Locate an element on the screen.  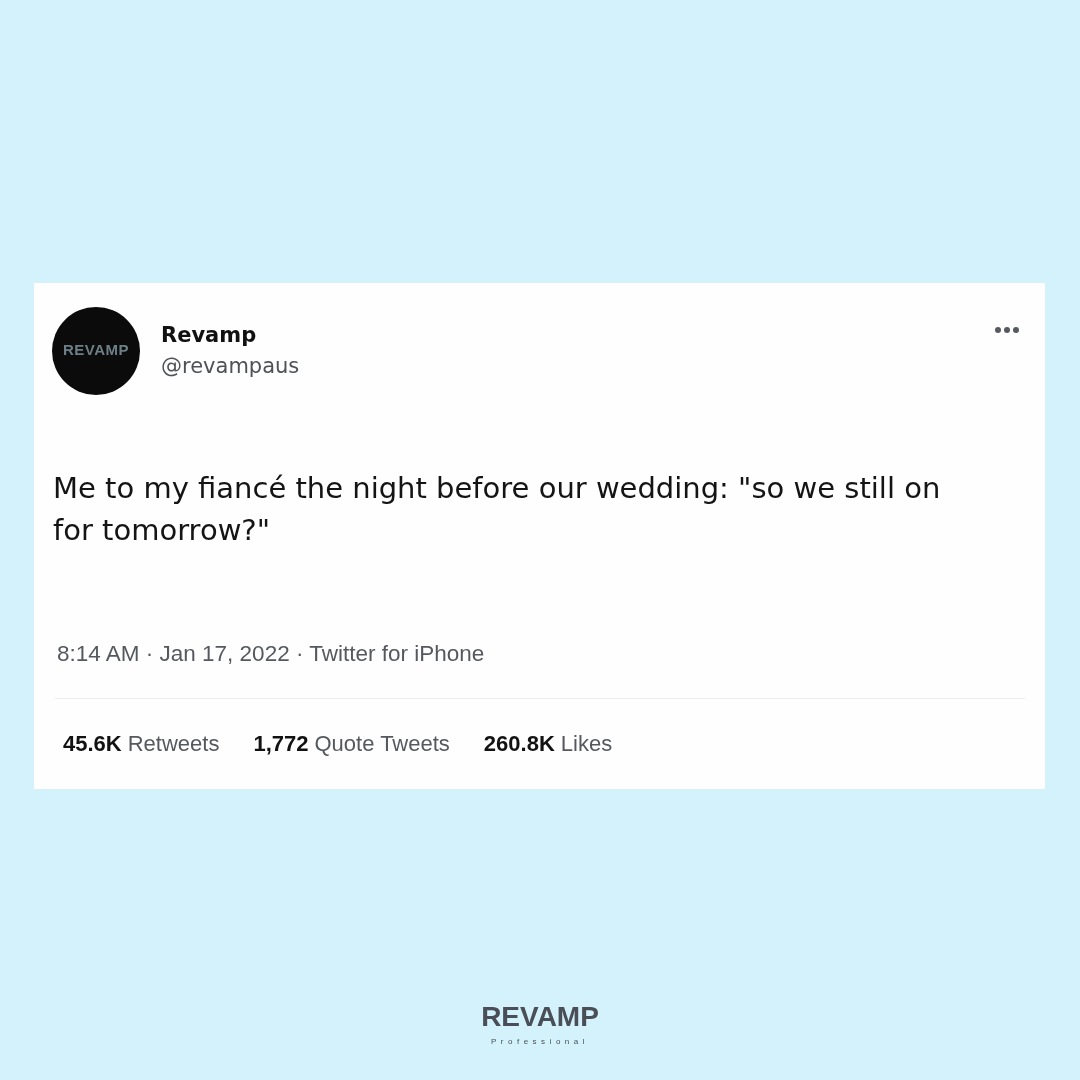
display-name: Revamp is located at coordinates (209, 335).